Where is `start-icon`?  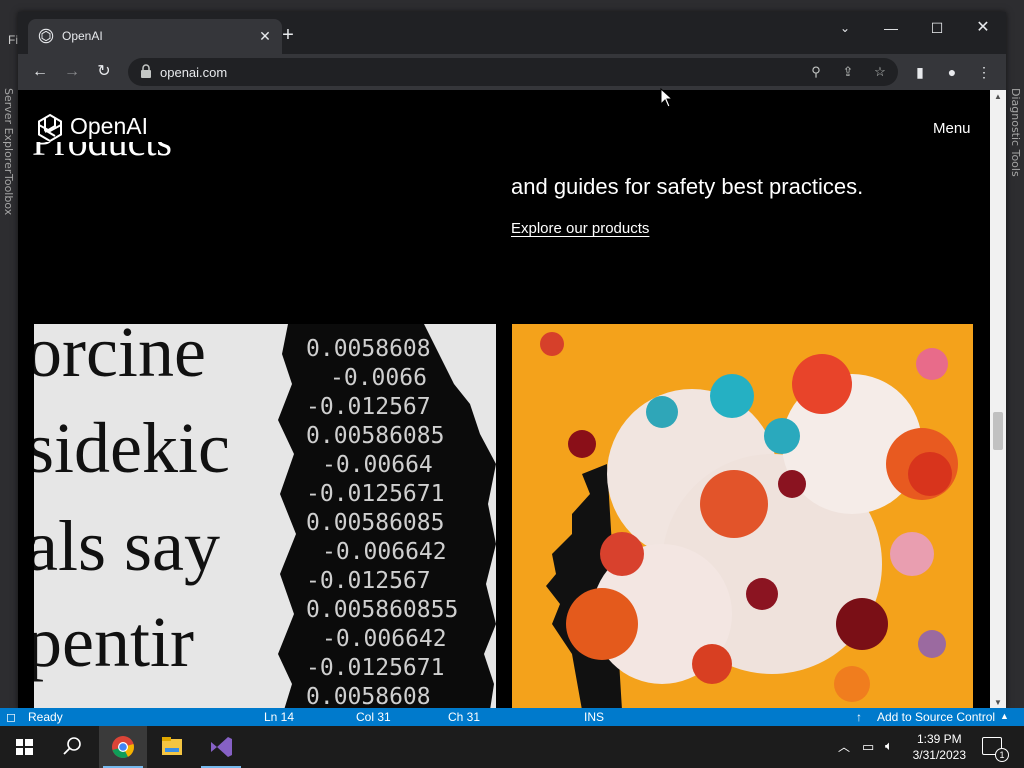
start-icon is located at coordinates (24, 747).